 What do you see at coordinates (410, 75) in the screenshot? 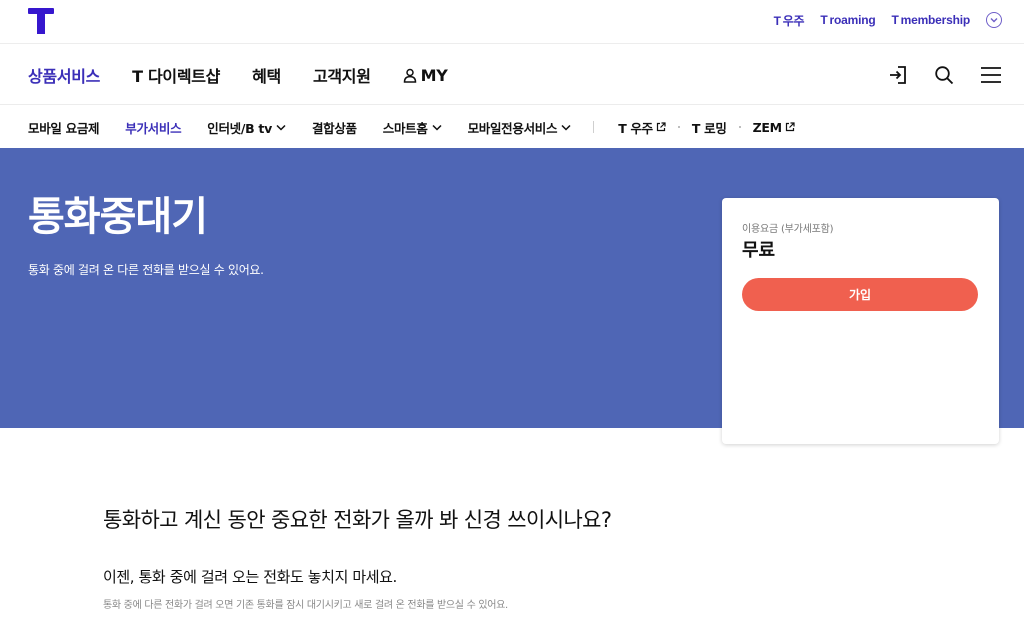
I see `person-icon` at bounding box center [410, 75].